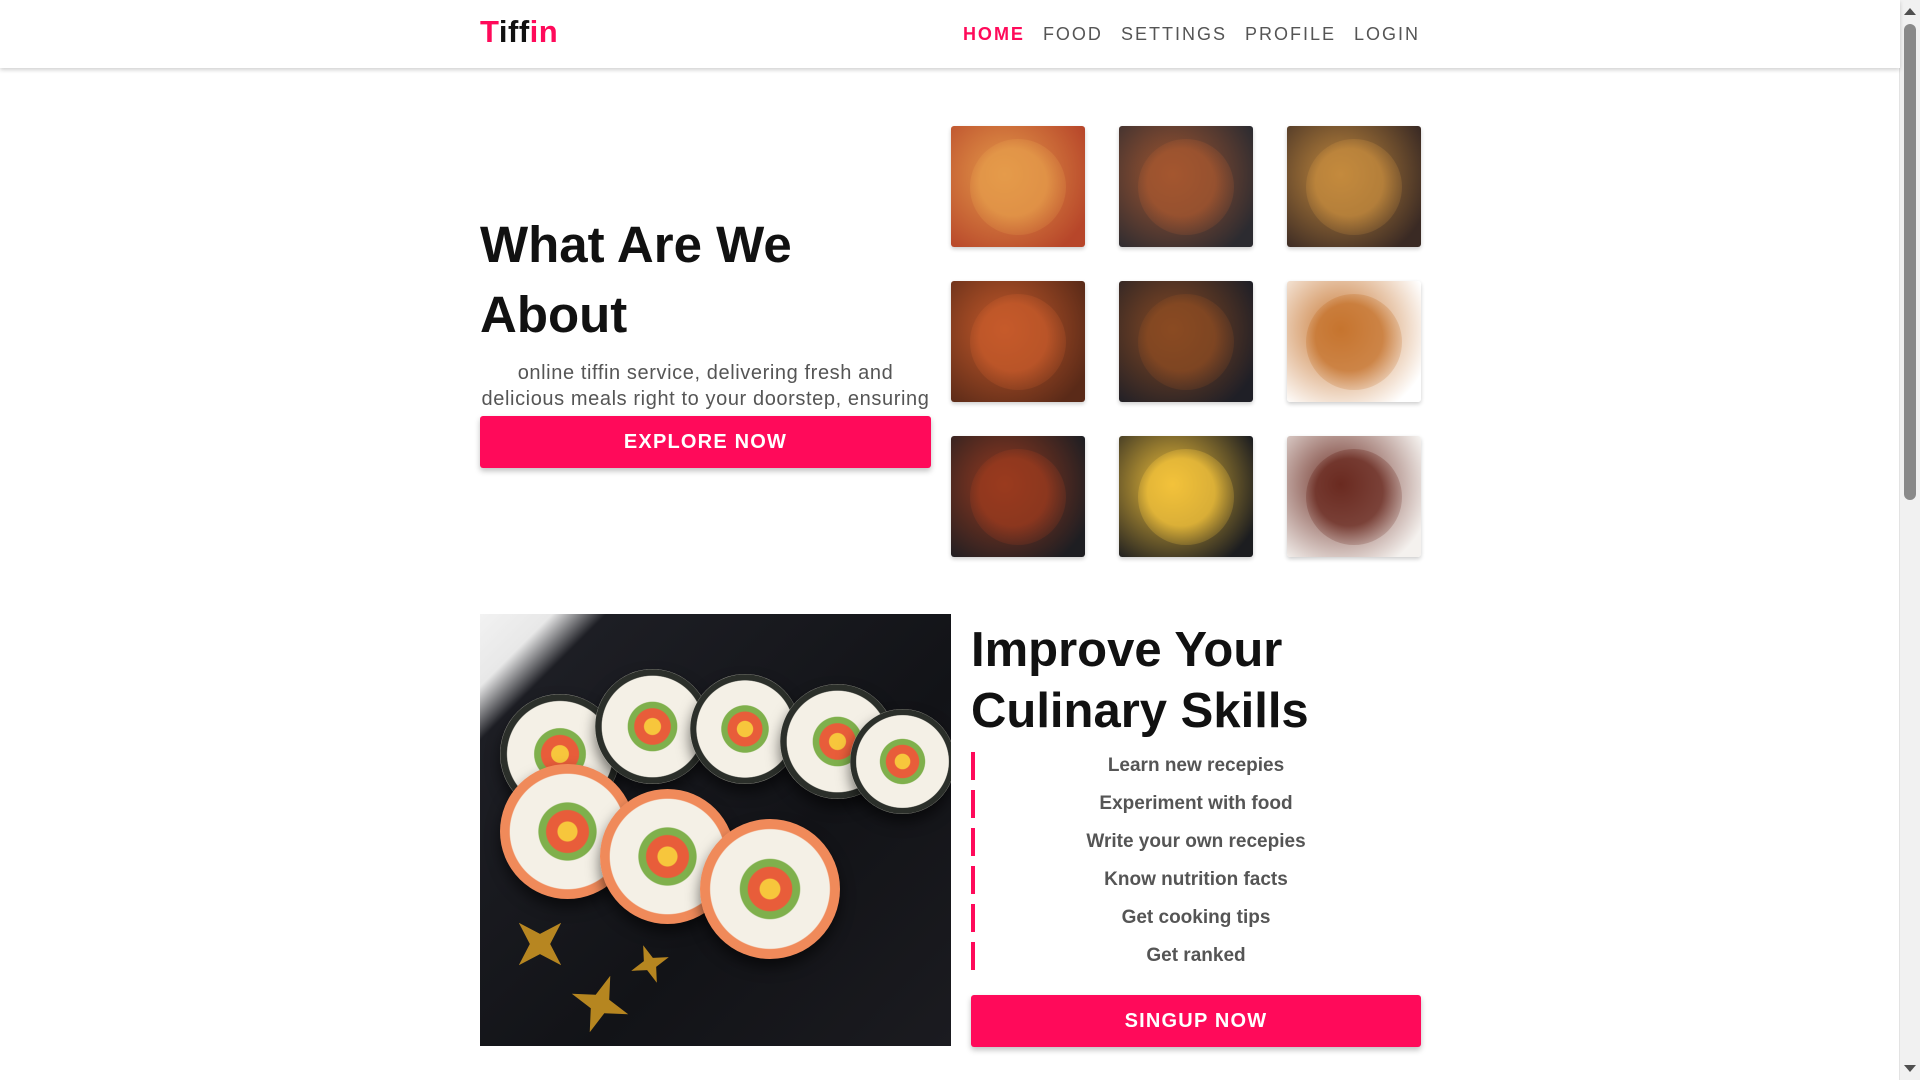  Describe the element at coordinates (1196, 765) in the screenshot. I see `skill-label: Learn new recepies` at that location.